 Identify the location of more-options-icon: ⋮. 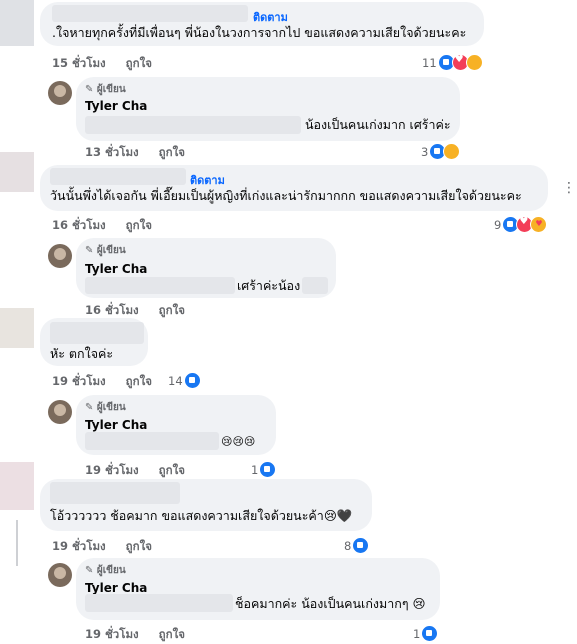
(569, 188).